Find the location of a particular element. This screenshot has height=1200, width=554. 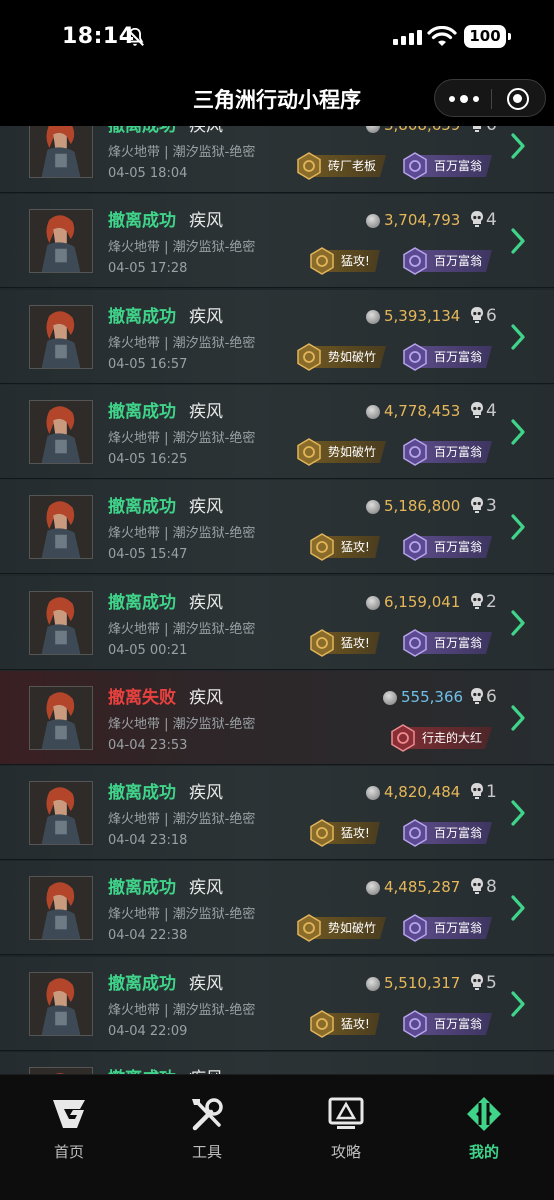

tab-home: 首页 is located at coordinates (69, 1128).